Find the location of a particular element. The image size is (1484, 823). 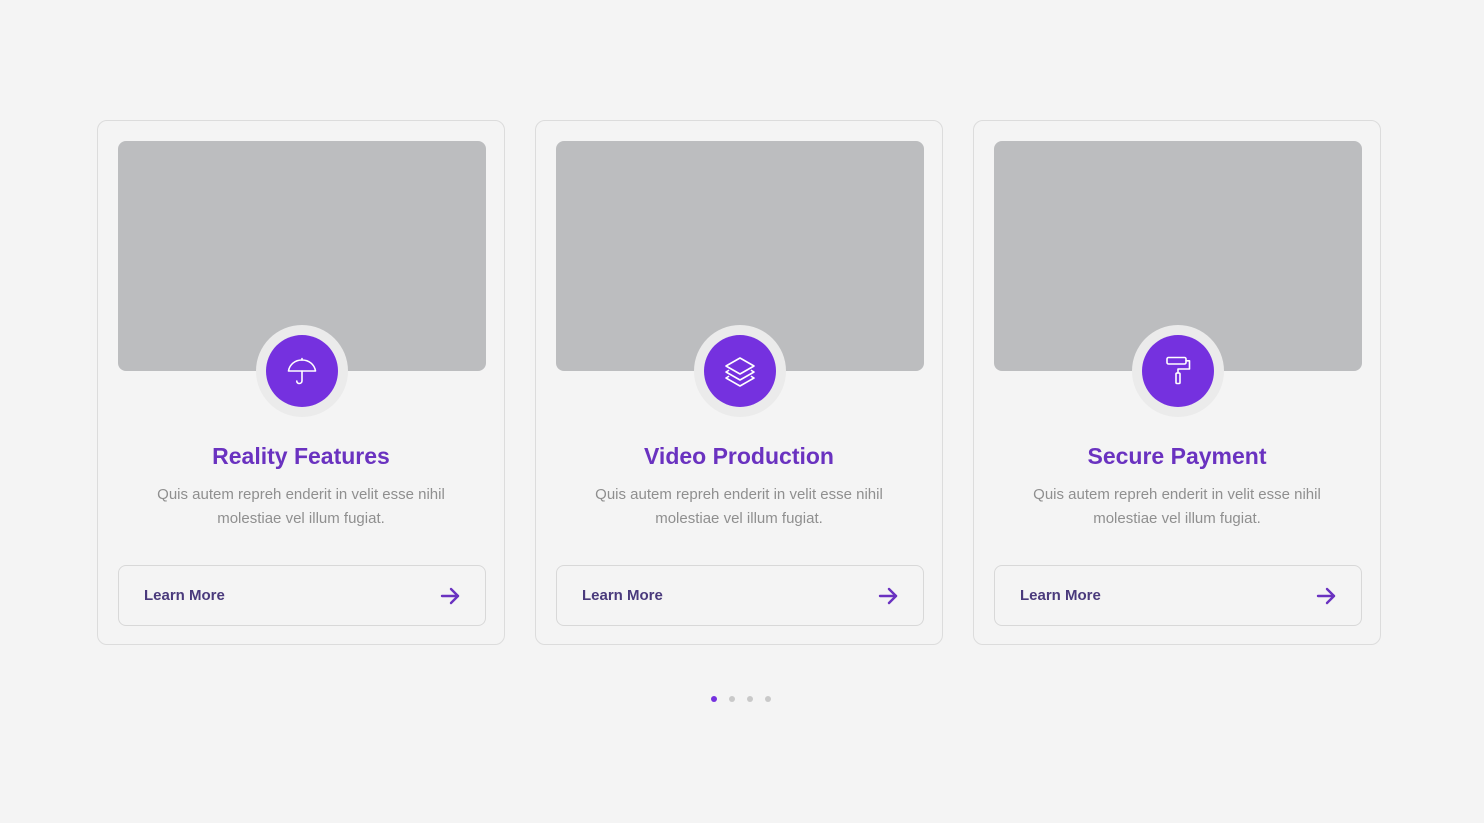

paint-roller-icon is located at coordinates (1178, 370).